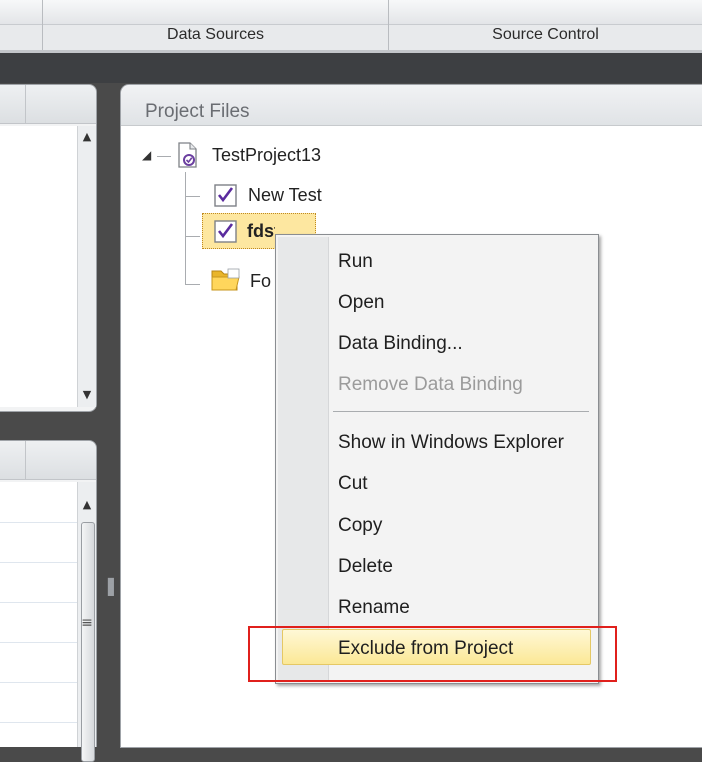 The image size is (702, 762). I want to click on ribbon-tab-partial, so click(21, 26).